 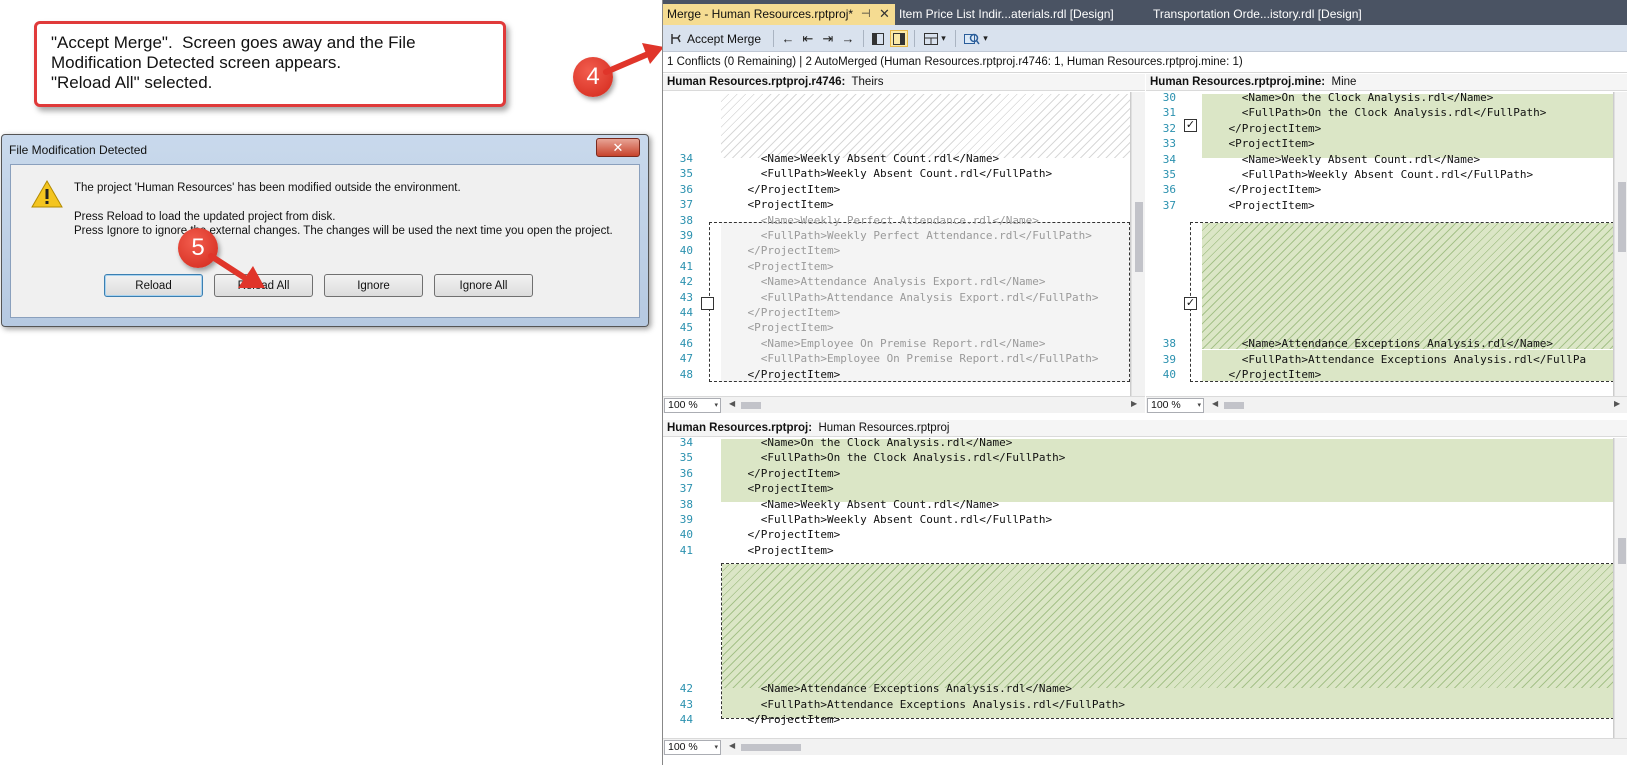 I want to click on result-horizontal-bar: 100 % ▾ ◀, so click(x=1145, y=746).